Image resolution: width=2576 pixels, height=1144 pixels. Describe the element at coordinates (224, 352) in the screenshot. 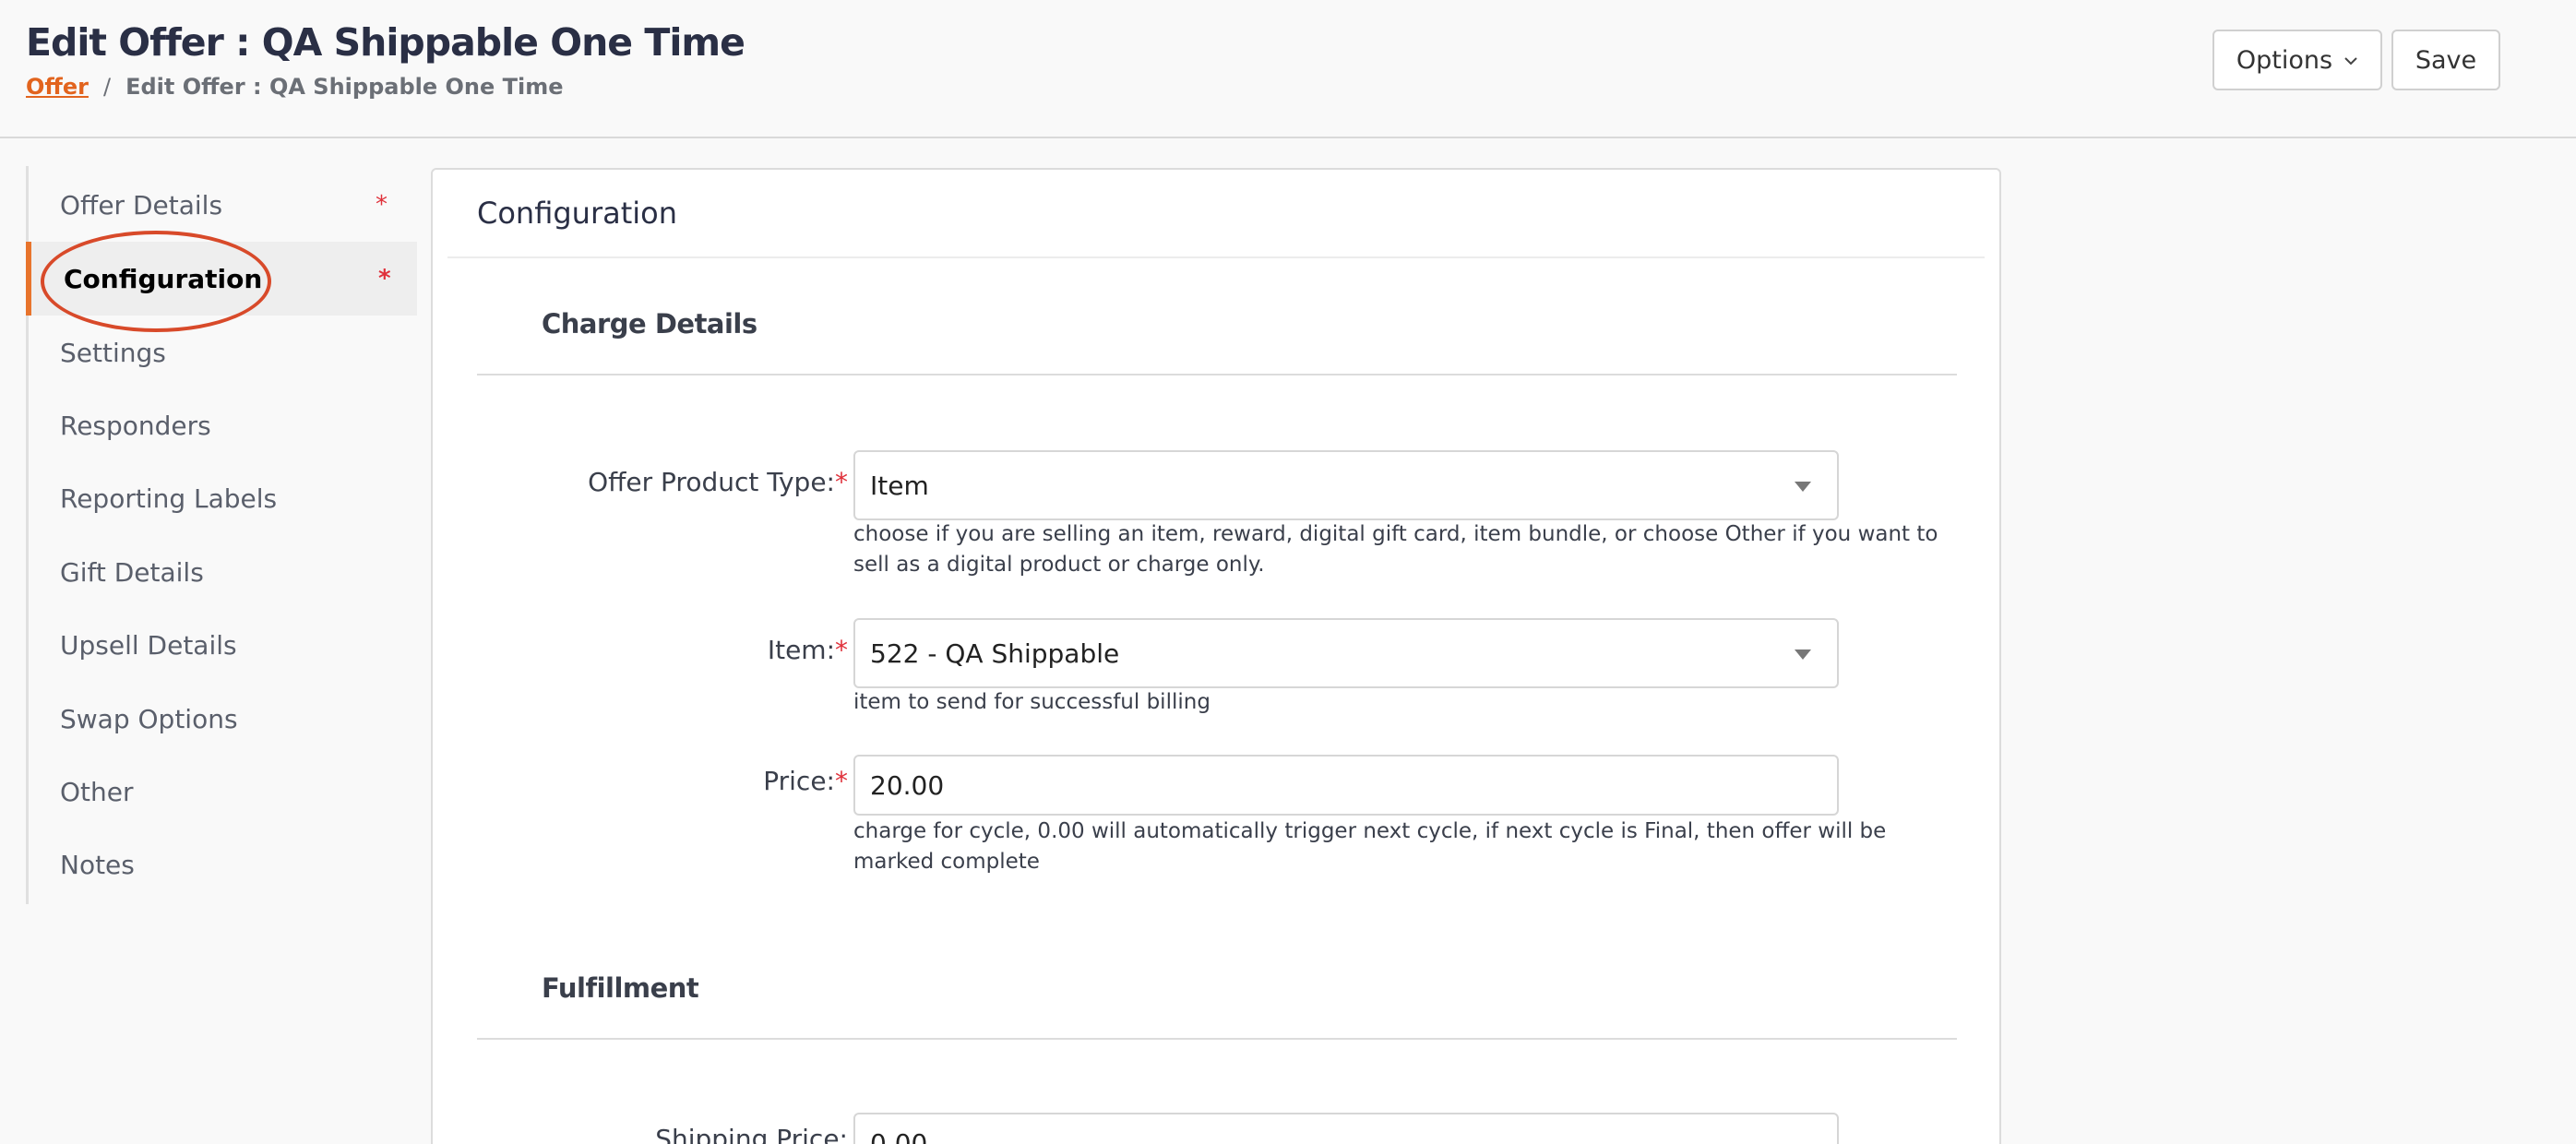

I see `sidebar-item-settings: Settings` at that location.